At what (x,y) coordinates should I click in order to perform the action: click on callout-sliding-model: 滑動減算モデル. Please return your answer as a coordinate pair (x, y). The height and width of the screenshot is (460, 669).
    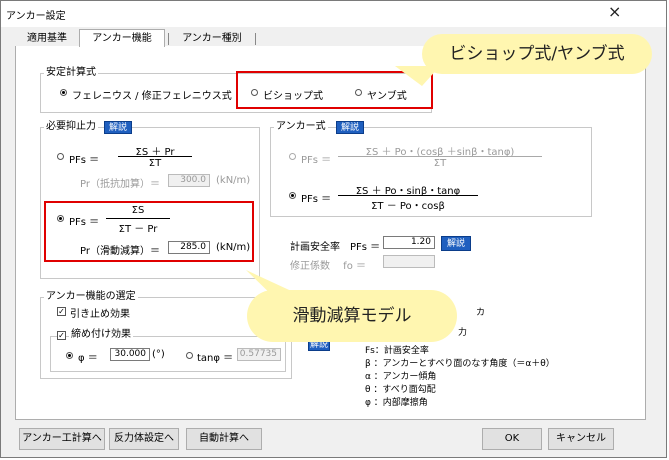
    Looking at the image, I should click on (352, 316).